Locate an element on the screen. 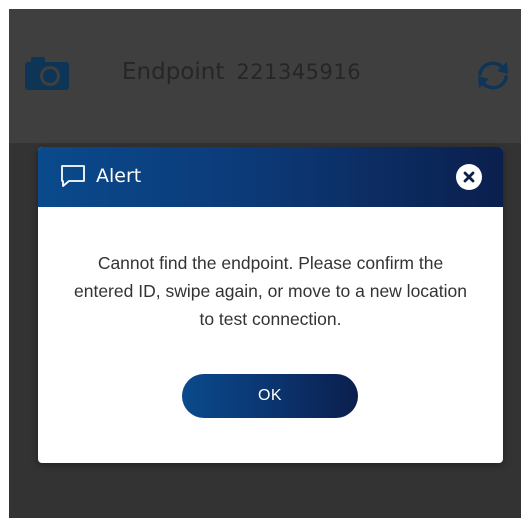 Image resolution: width=529 pixels, height=518 pixels. alert-title: Alert is located at coordinates (119, 176).